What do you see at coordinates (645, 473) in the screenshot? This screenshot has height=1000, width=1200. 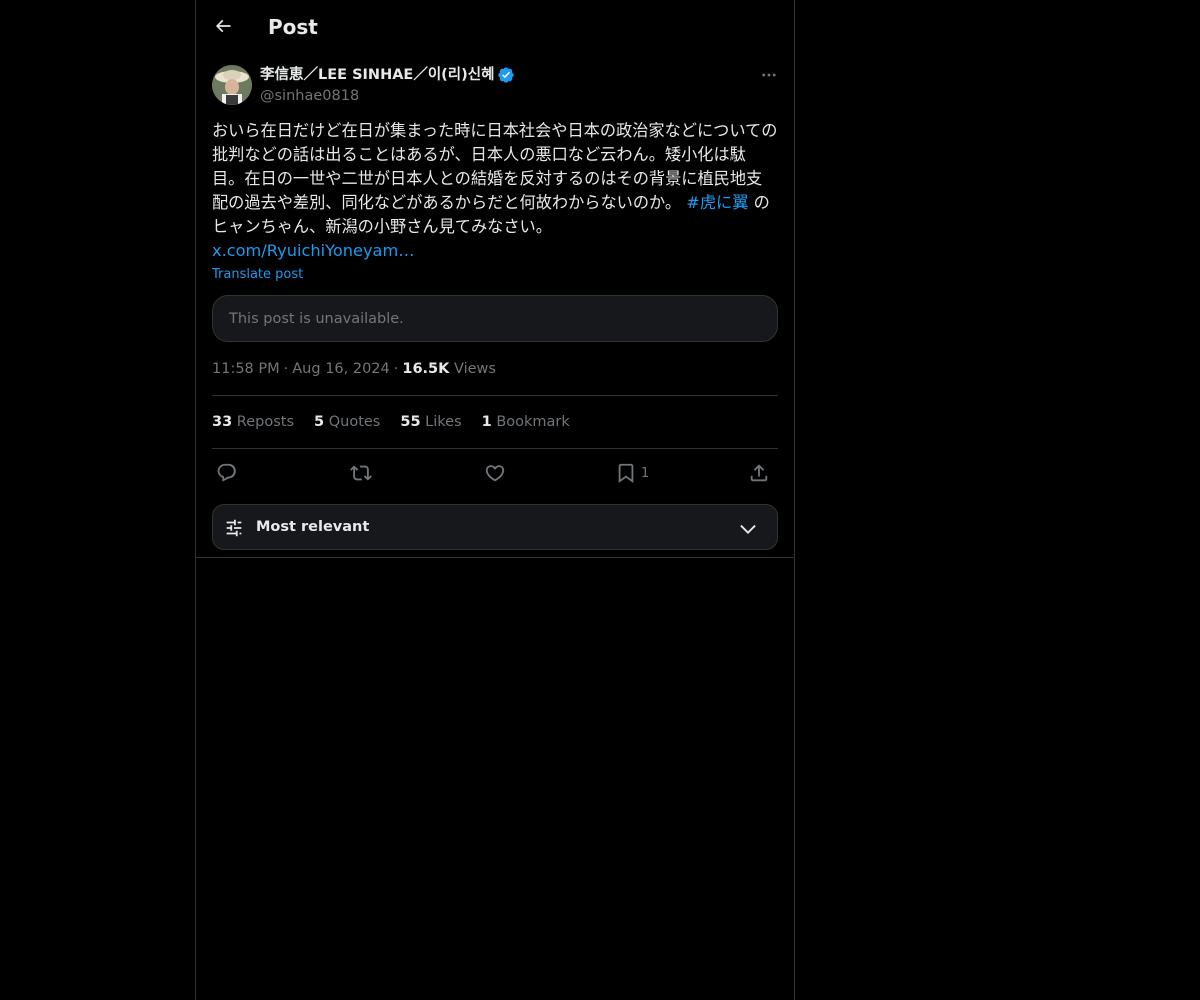 I see `bookmark-count: 1` at bounding box center [645, 473].